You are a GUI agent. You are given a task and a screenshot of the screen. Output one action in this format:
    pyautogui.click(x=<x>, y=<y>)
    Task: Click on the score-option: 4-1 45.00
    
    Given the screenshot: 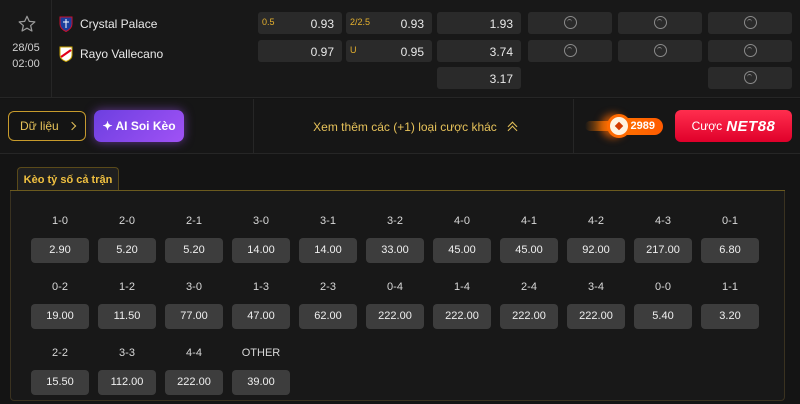 What is the action you would take?
    pyautogui.click(x=529, y=239)
    